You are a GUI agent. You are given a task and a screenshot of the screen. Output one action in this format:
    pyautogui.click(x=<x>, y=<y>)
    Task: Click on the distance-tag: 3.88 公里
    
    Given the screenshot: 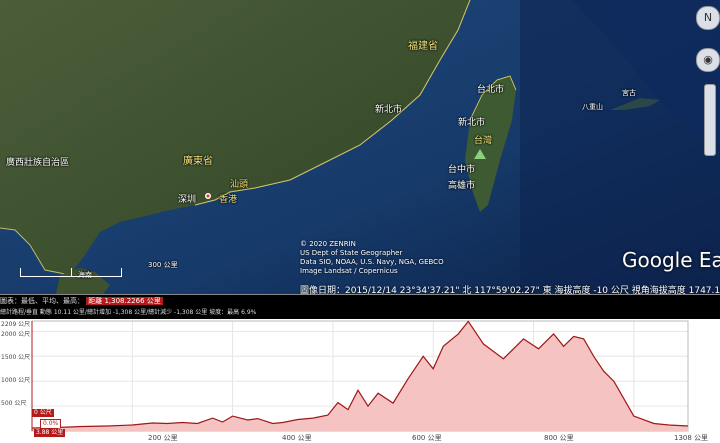 What is the action you would take?
    pyautogui.click(x=50, y=433)
    